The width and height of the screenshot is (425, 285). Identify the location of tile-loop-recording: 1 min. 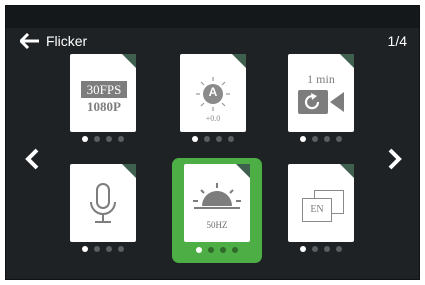
(321, 106).